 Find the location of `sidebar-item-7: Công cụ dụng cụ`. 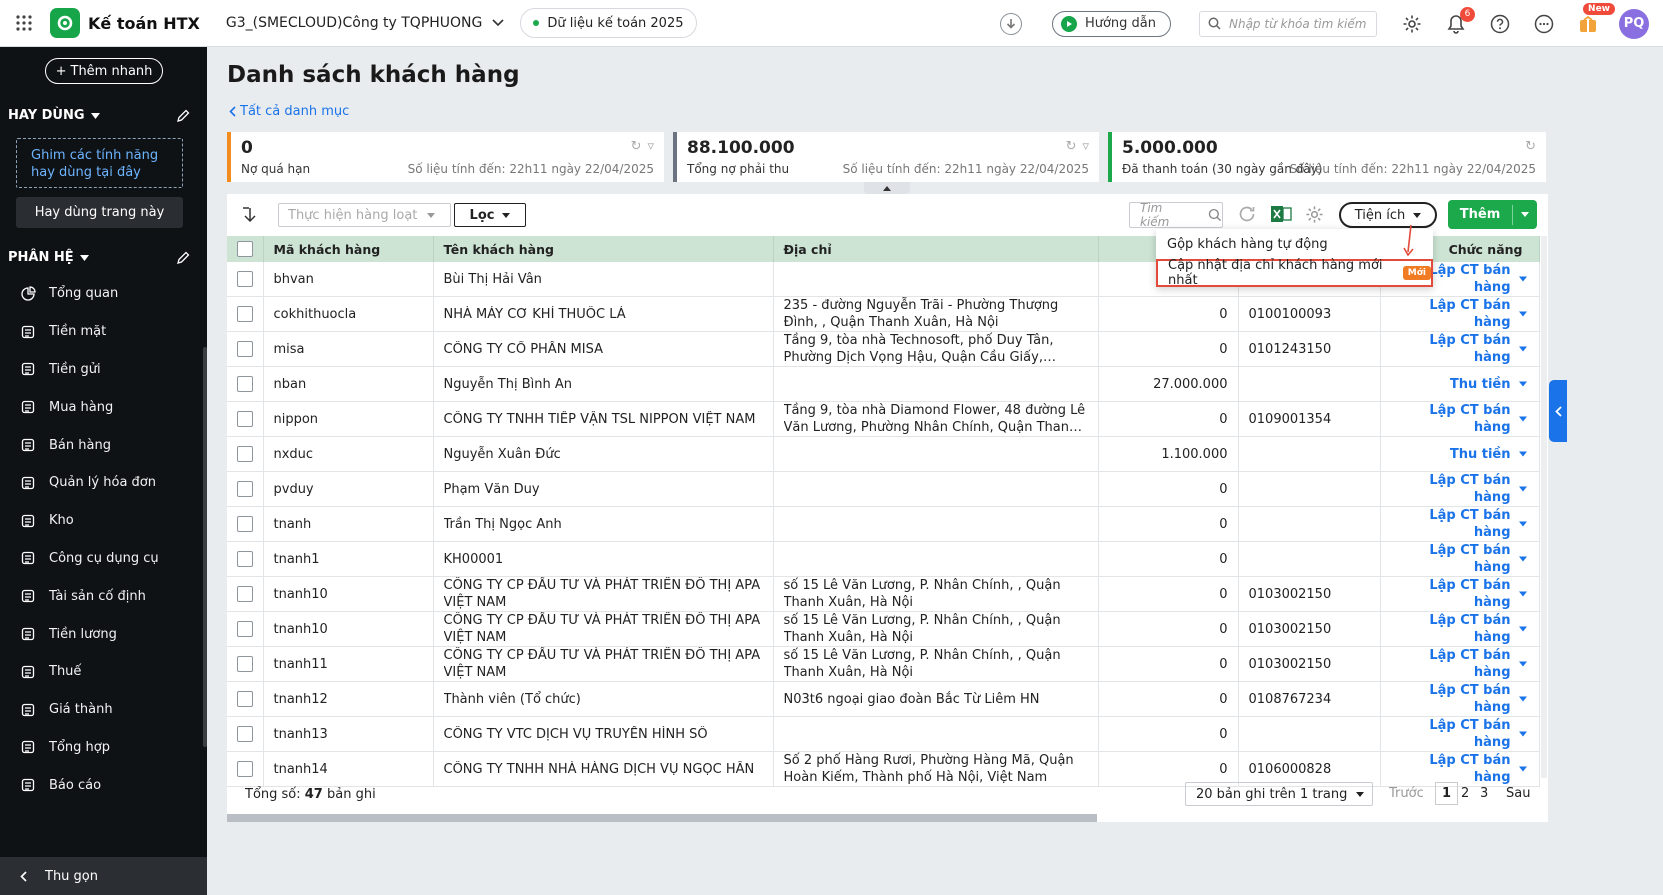

sidebar-item-7: Công cụ dụng cụ is located at coordinates (100, 559).